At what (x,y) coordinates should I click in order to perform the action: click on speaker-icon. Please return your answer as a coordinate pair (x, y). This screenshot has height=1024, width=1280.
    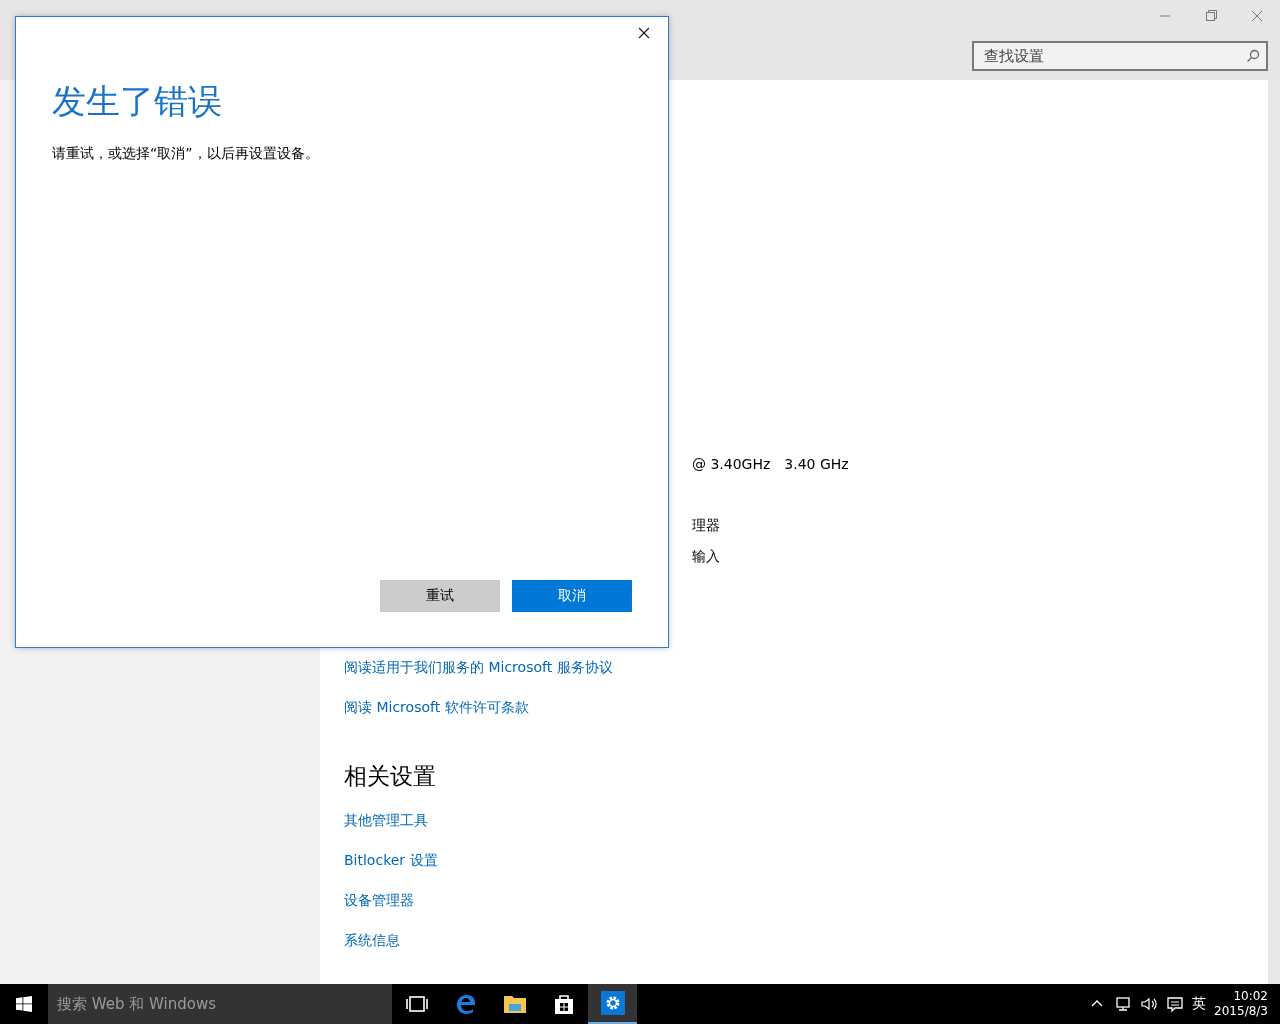
    Looking at the image, I should click on (1149, 1004).